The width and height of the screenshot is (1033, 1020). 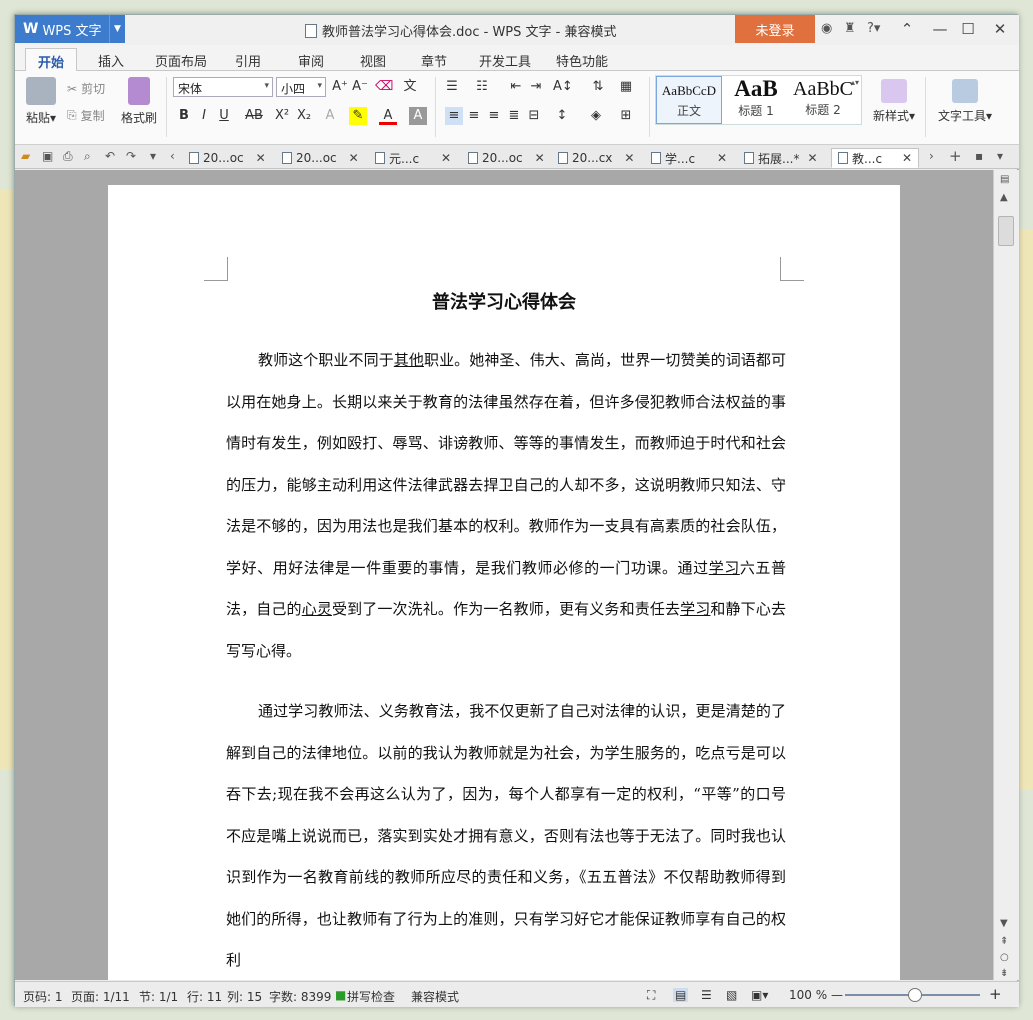 I want to click on grow-font-icon: A⁺, so click(x=340, y=87).